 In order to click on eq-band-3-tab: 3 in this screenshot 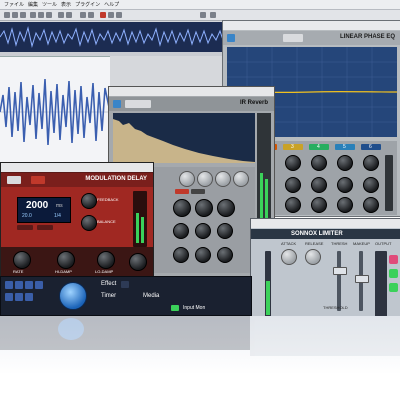, I will do `click(293, 147)`.